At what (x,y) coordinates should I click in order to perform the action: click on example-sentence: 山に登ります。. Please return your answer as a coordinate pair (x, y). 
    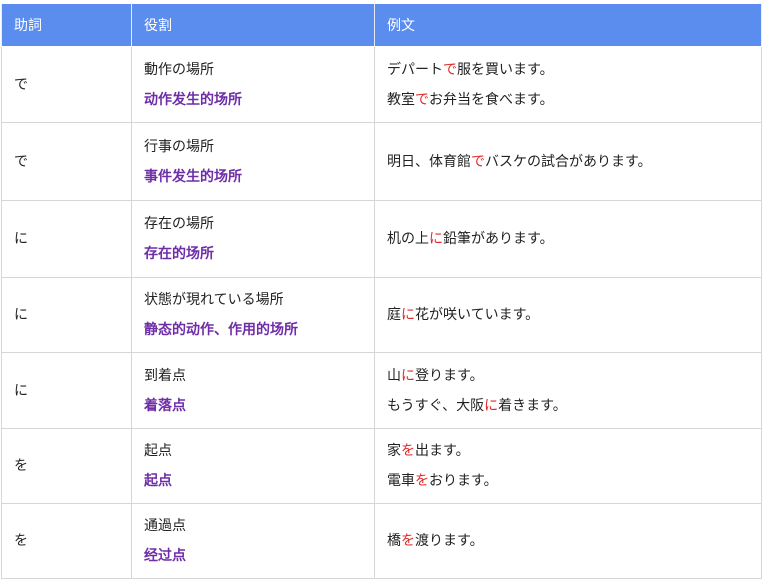
    Looking at the image, I should click on (568, 376).